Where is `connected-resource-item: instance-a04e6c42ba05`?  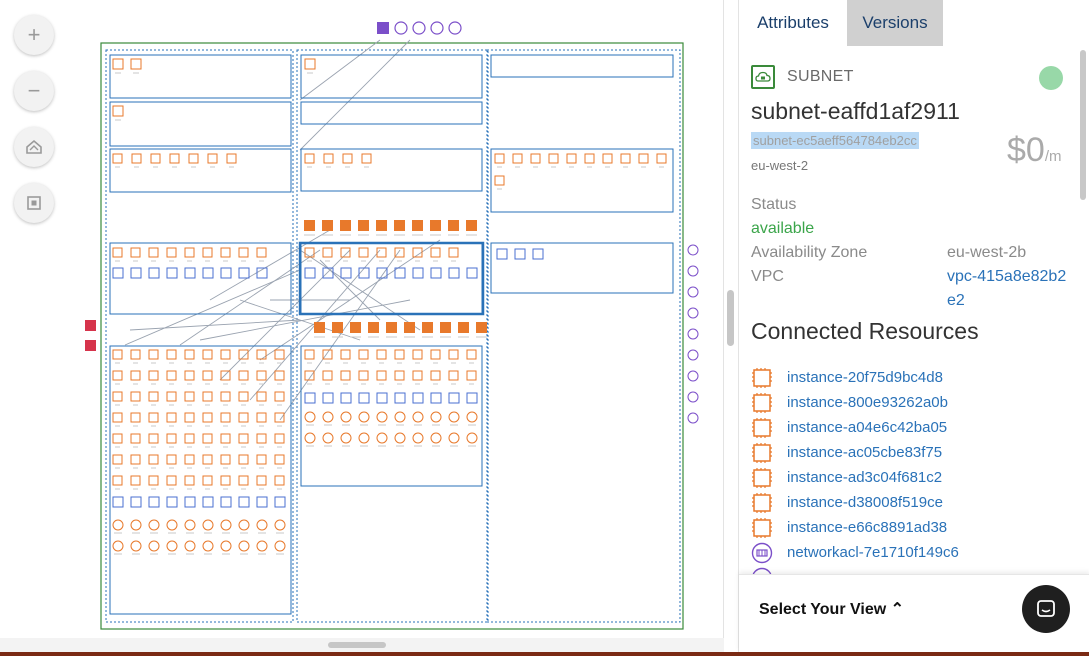 connected-resource-item: instance-a04e6c42ba05 is located at coordinates (911, 427).